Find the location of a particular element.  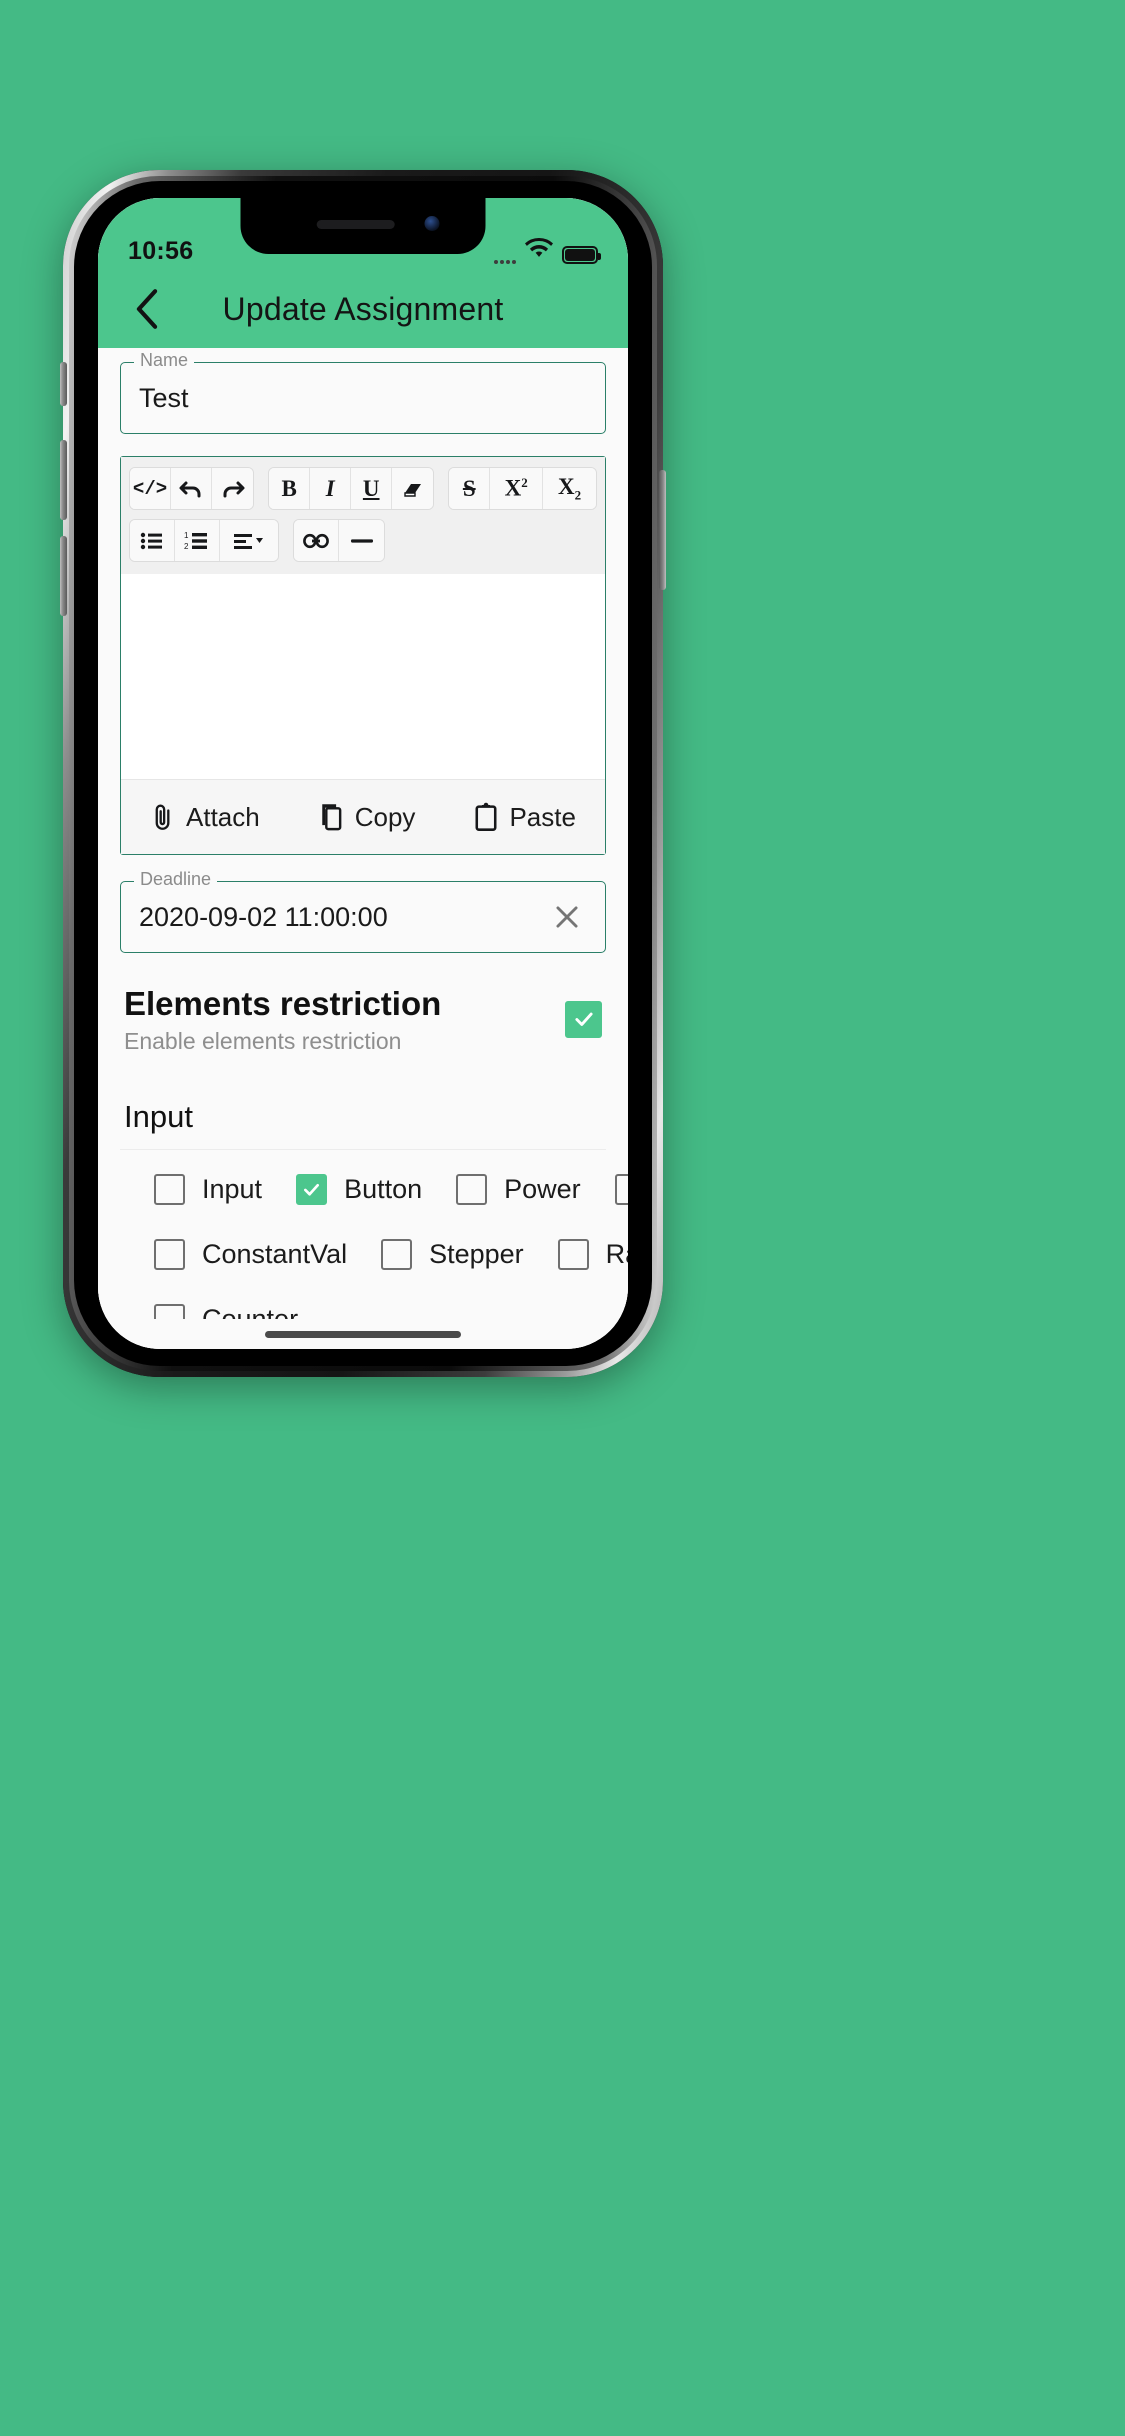

input-checkbox-grid: Input Button Power ConstantVal Stepper R is located at coordinates (363, 1234).